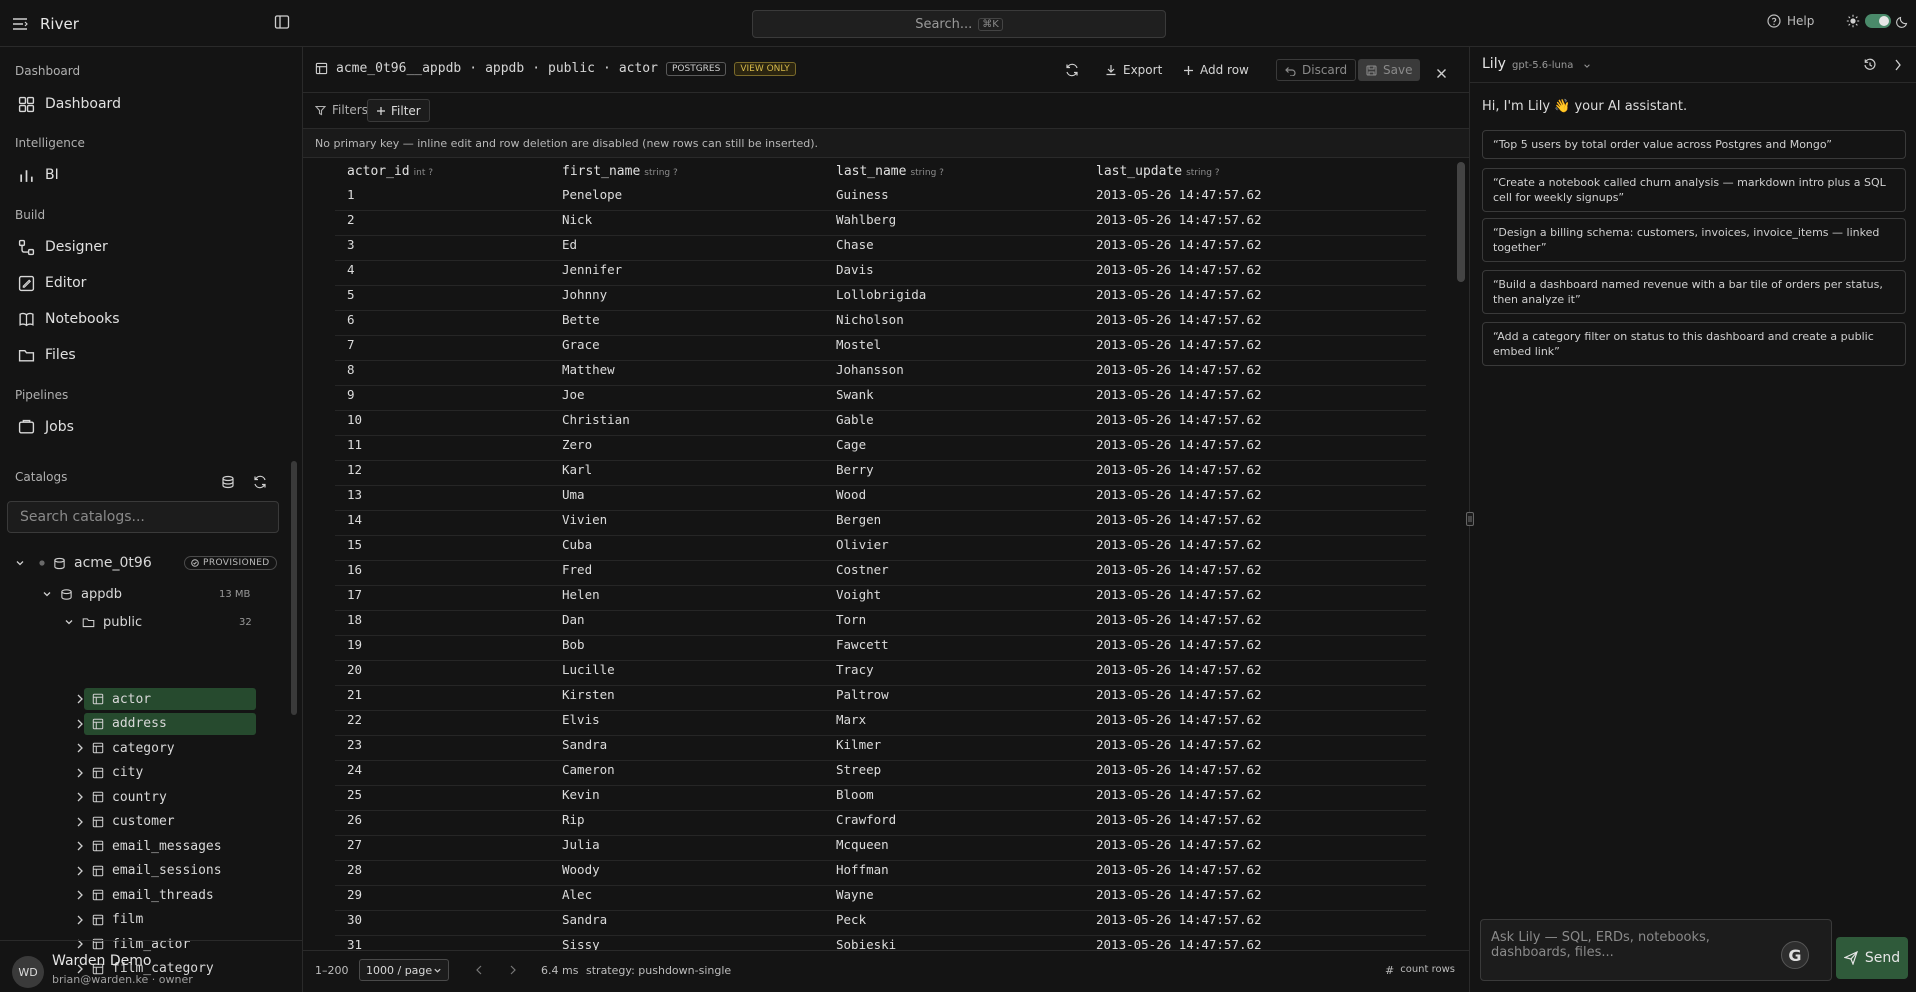 Image resolution: width=1916 pixels, height=992 pixels. What do you see at coordinates (862, 194) in the screenshot?
I see `cell-last-name: Guiness` at bounding box center [862, 194].